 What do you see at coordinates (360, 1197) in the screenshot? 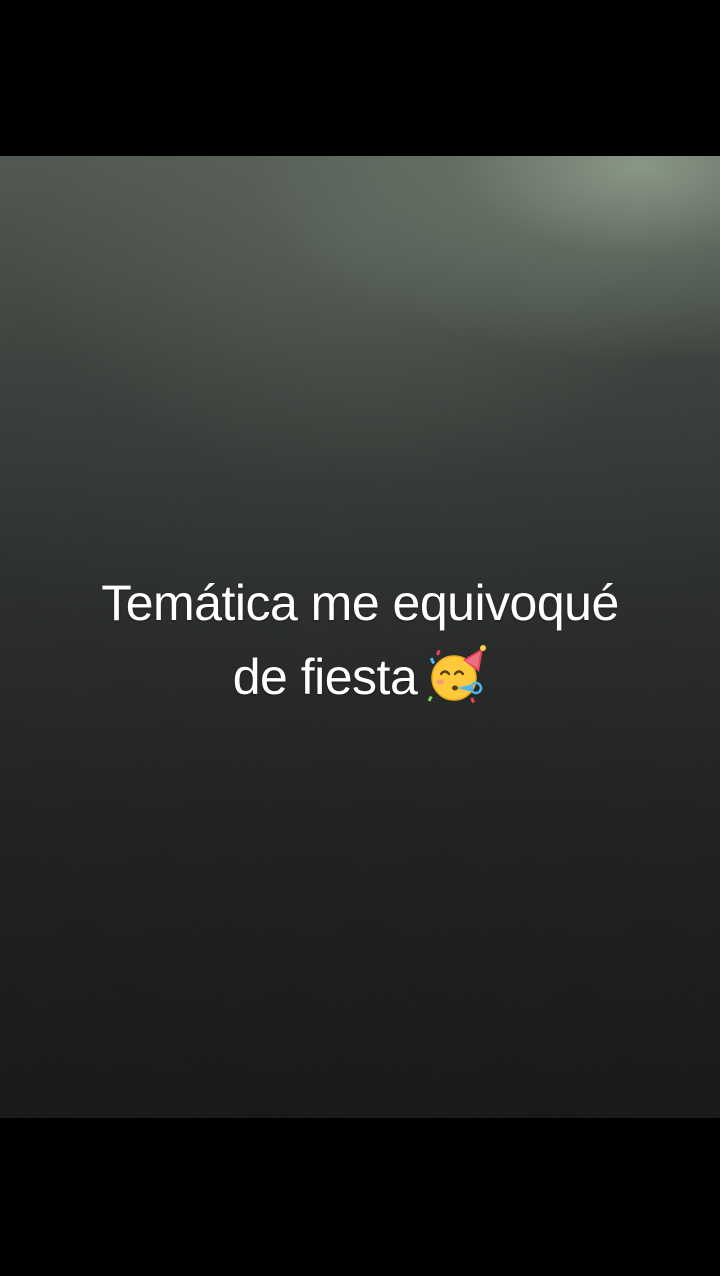
I see `letterbox-bottom` at bounding box center [360, 1197].